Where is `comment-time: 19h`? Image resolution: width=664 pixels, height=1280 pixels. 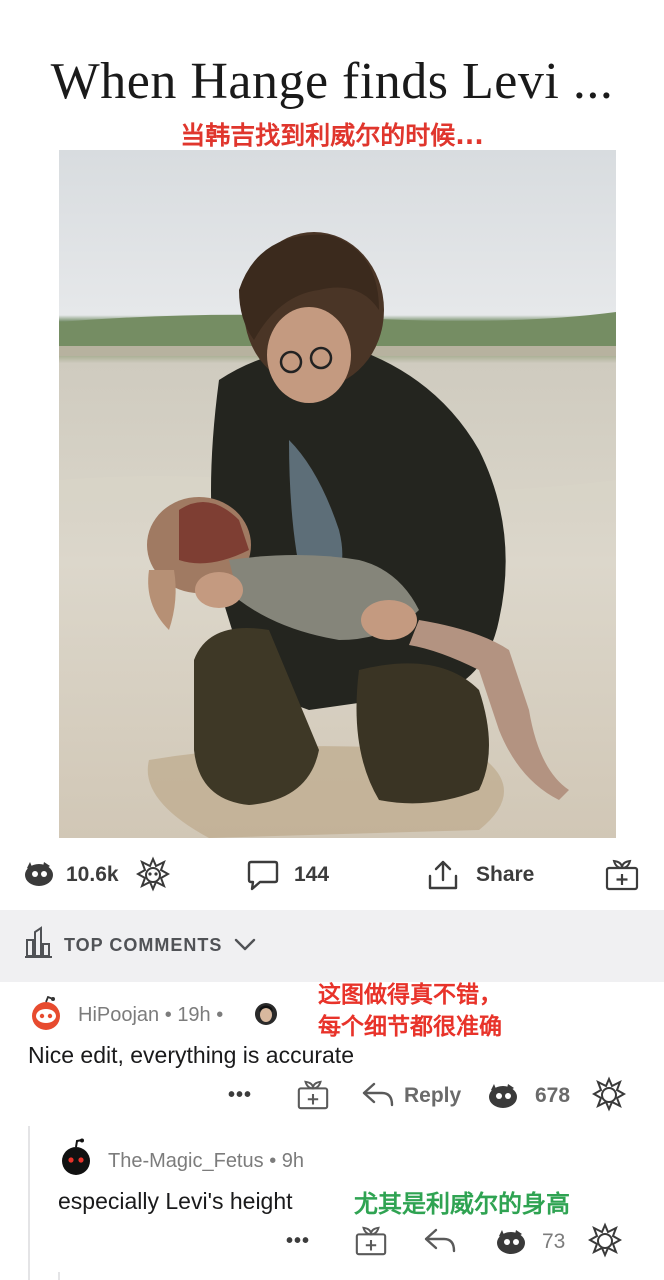 comment-time: 19h is located at coordinates (194, 1015).